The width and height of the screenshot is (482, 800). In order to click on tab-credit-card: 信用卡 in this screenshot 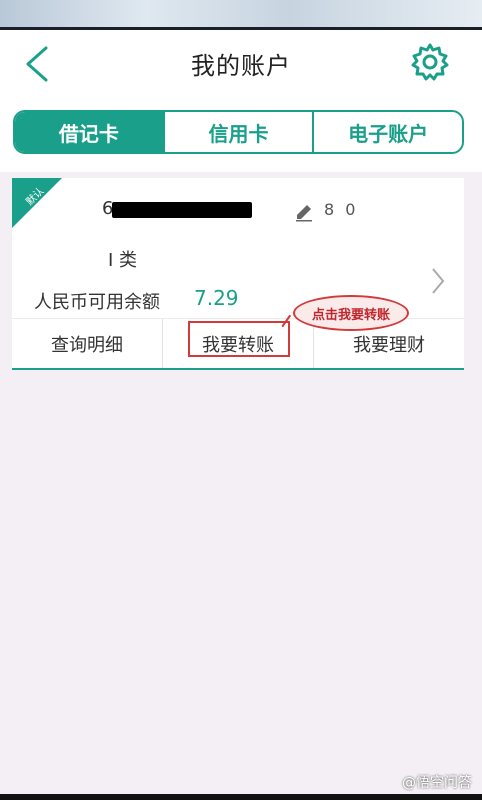, I will do `click(237, 132)`.